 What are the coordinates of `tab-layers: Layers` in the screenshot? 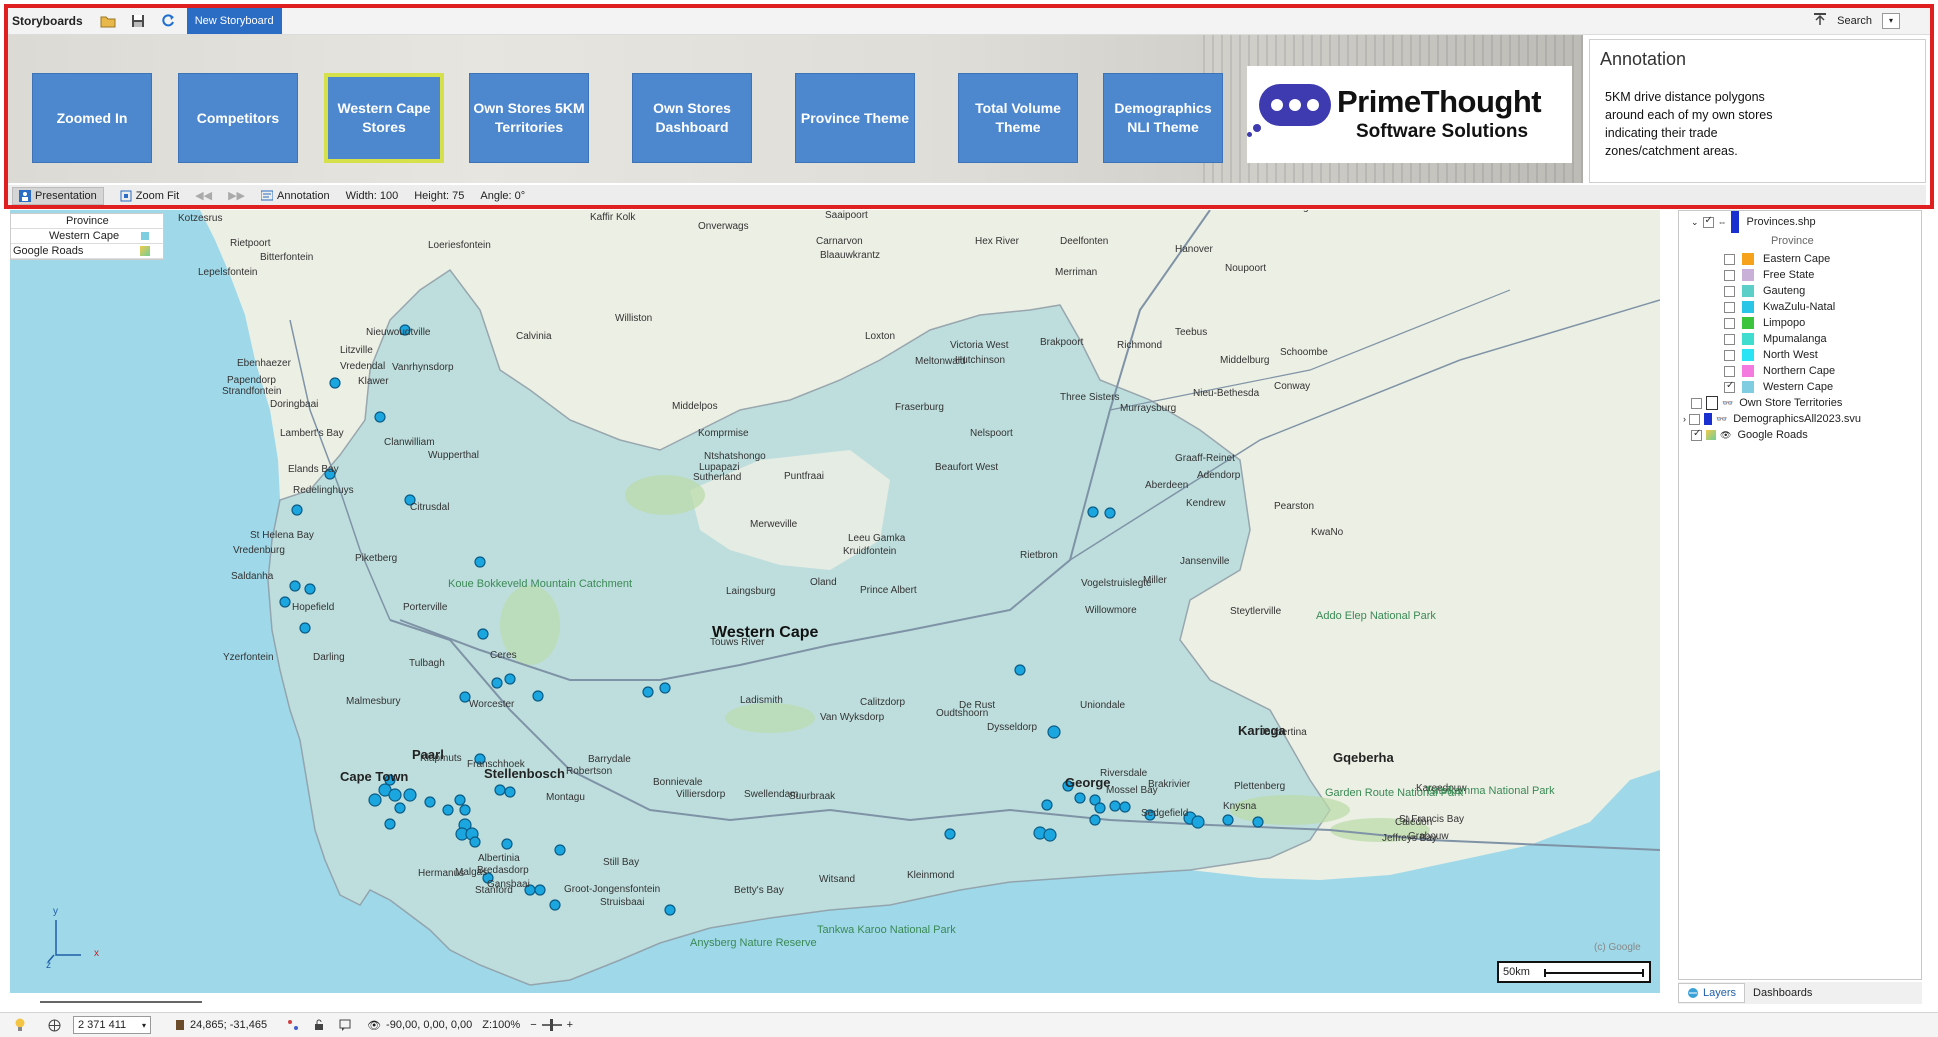 It's located at (1712, 993).